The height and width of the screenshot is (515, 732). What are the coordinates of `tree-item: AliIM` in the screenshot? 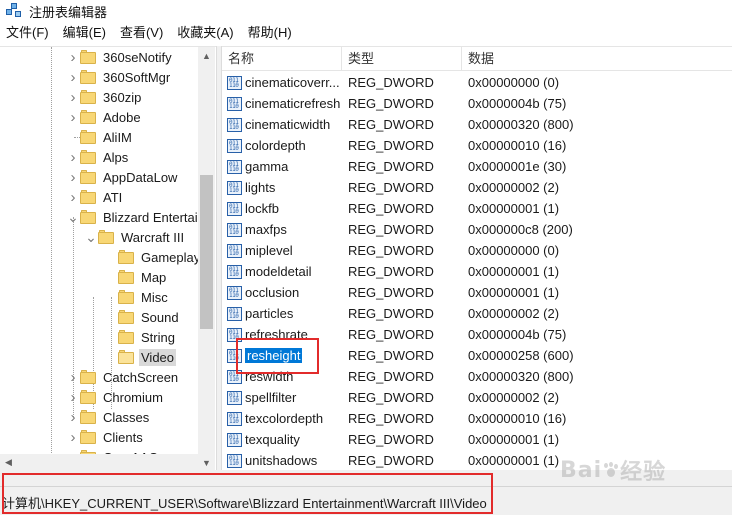 It's located at (100, 137).